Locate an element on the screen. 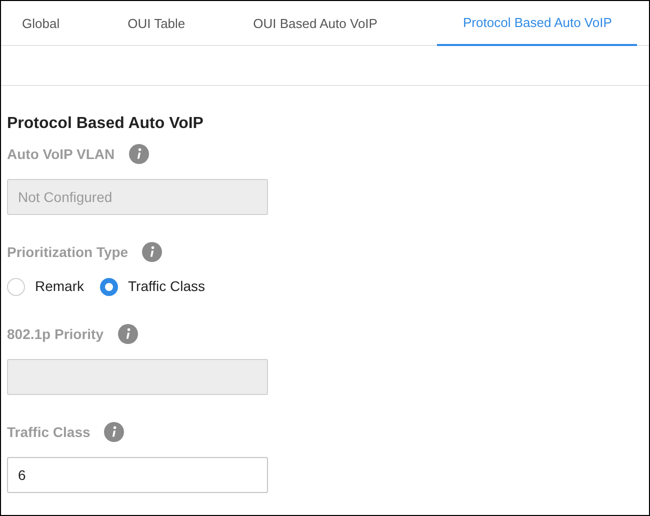  tab: OUI Based Auto VoIP is located at coordinates (315, 23).